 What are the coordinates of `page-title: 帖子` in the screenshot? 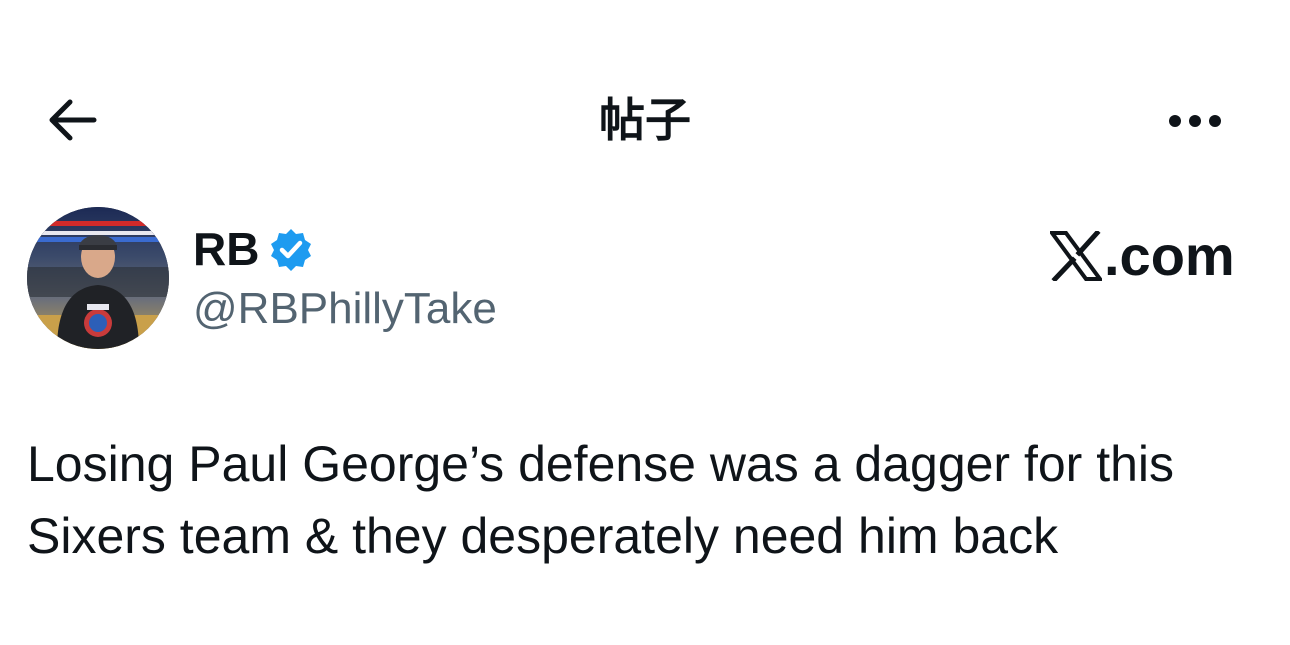 It's located at (645, 120).